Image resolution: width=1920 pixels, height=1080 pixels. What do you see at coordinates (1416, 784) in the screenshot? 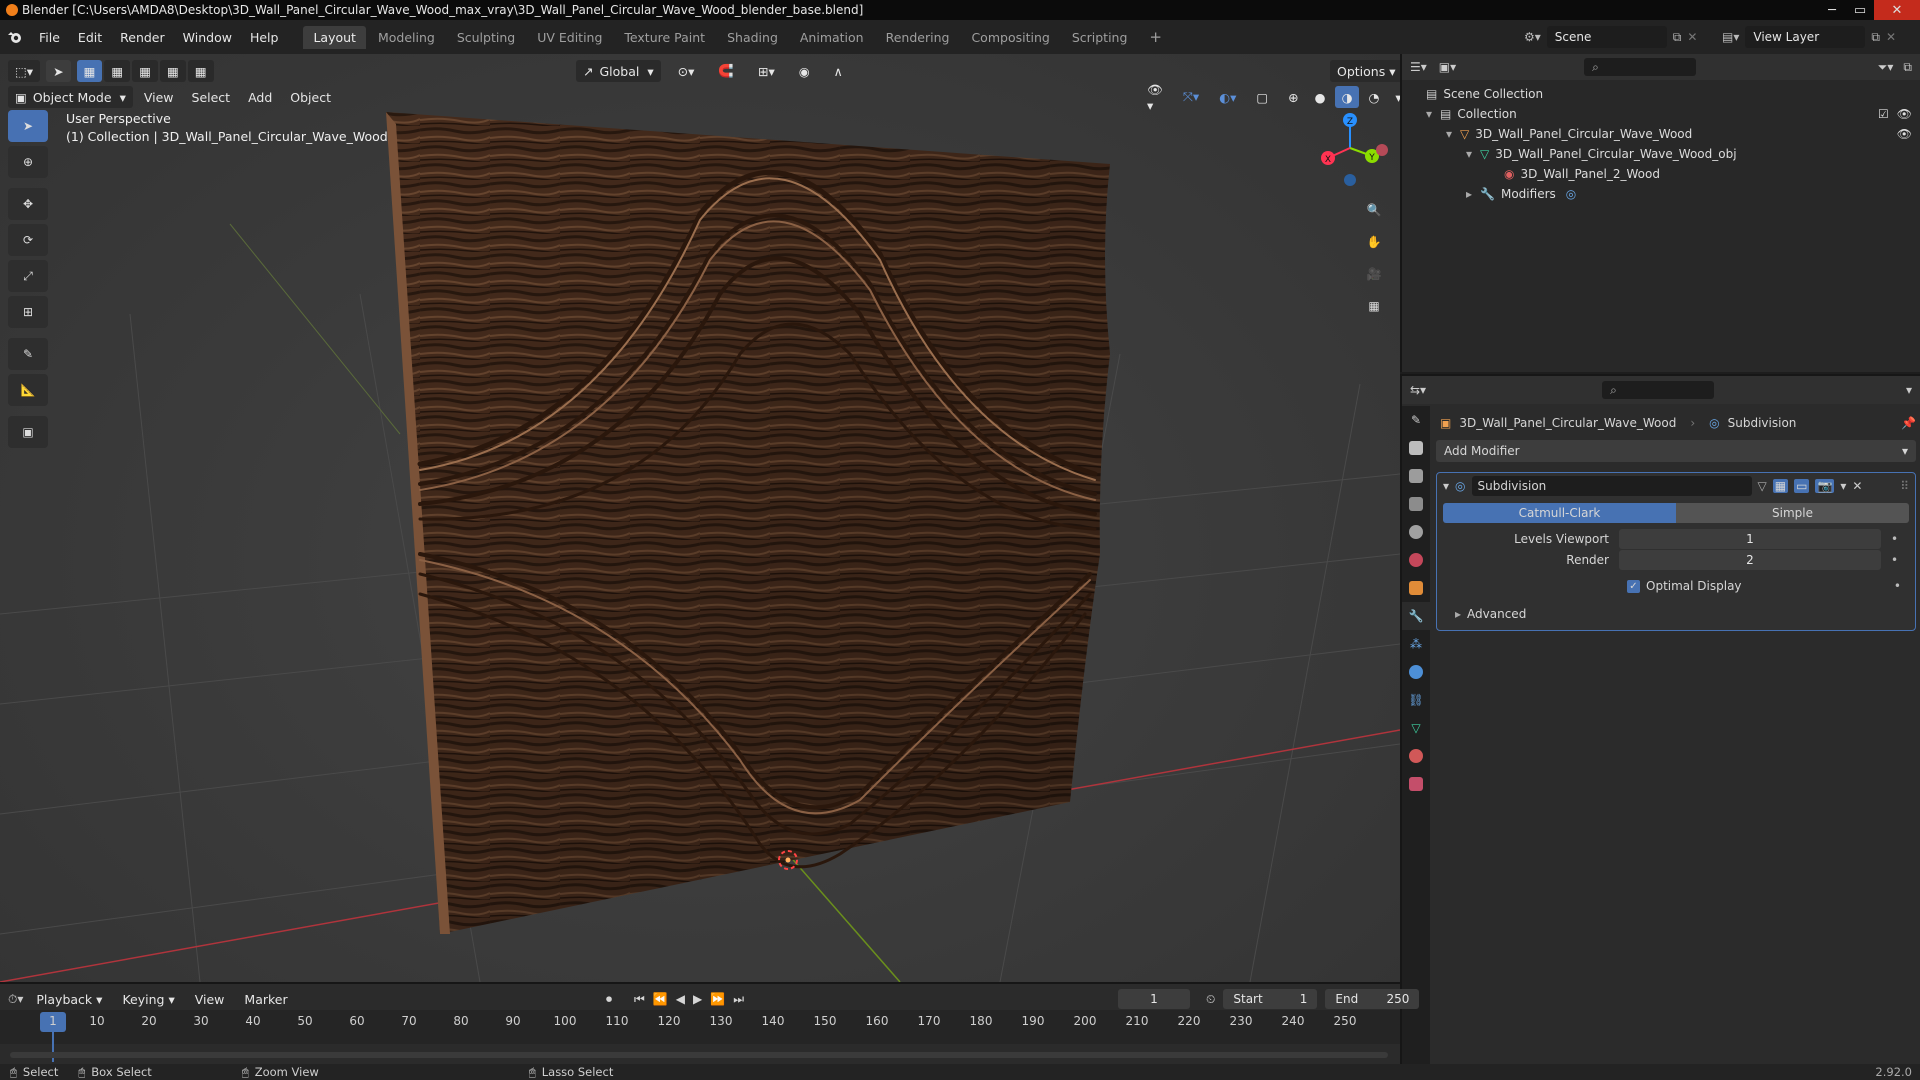
I see `texture-tab-icon` at bounding box center [1416, 784].